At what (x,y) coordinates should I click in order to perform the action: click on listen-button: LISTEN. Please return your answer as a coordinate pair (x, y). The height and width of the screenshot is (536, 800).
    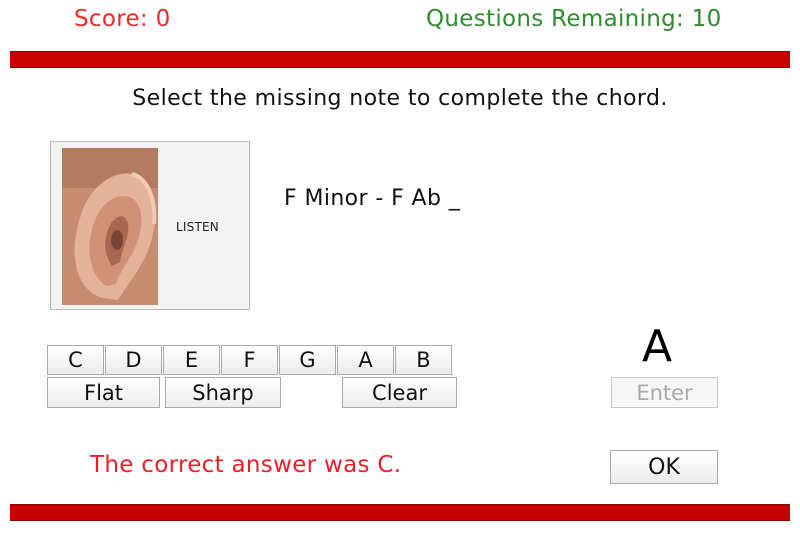
    Looking at the image, I should click on (150, 225).